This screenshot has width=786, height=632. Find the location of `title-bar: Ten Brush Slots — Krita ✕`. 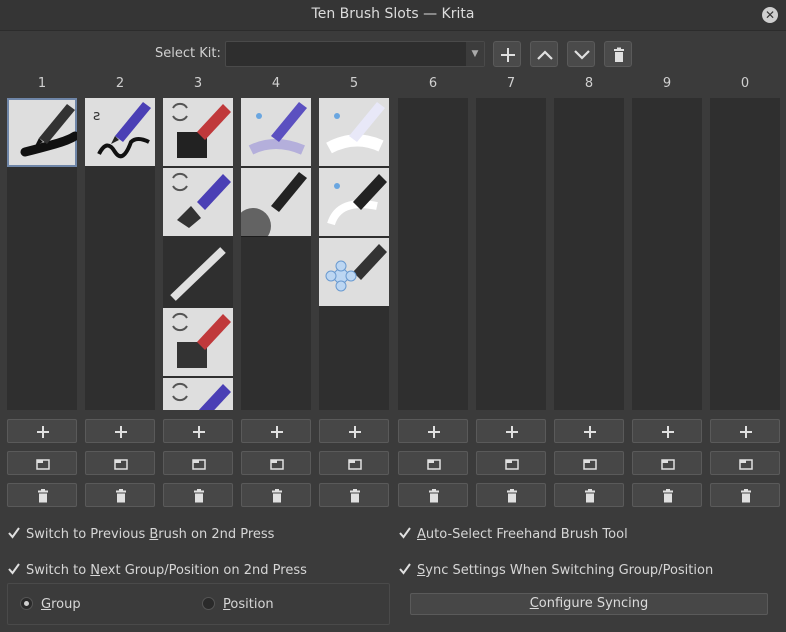

title-bar: Ten Brush Slots — Krita ✕ is located at coordinates (393, 15).